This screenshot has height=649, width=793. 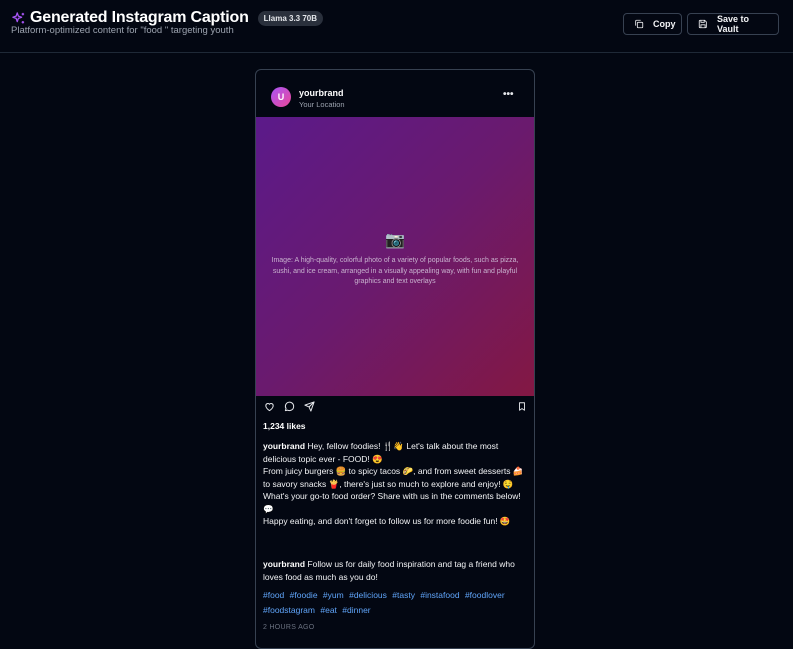 I want to click on hashtag: #eat, so click(x=328, y=610).